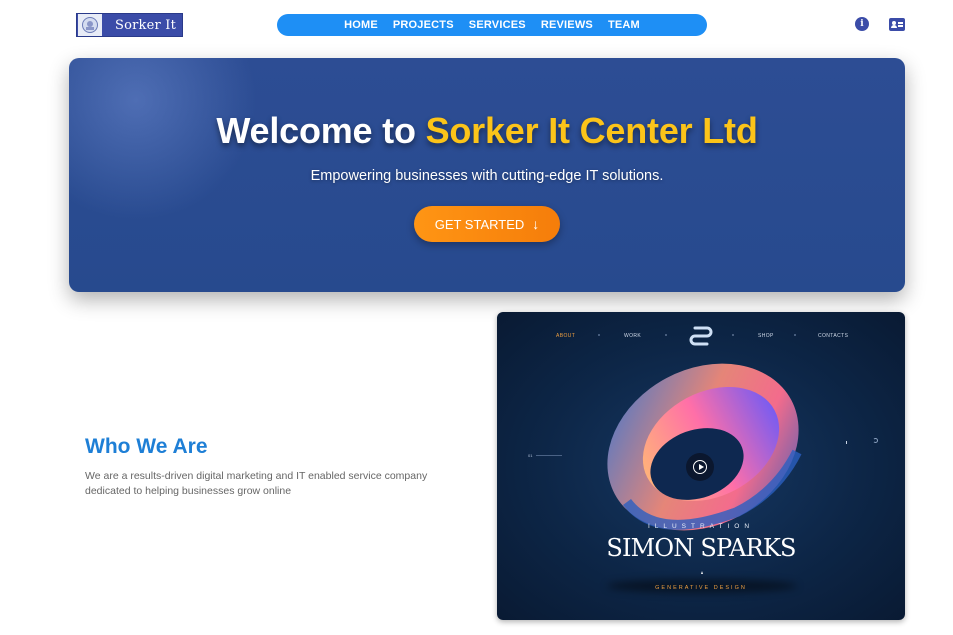  I want to click on showcase-tagline: GENERATIVE DESIGN, so click(701, 588).